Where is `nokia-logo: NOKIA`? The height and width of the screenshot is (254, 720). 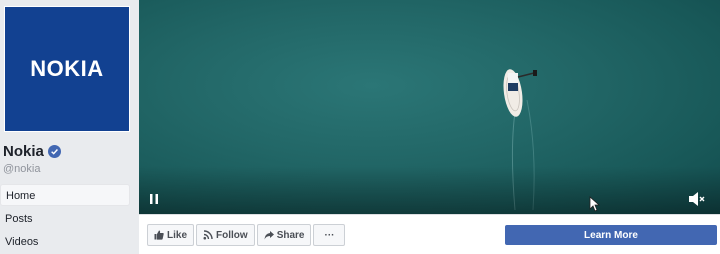
nokia-logo: NOKIA is located at coordinates (67, 69).